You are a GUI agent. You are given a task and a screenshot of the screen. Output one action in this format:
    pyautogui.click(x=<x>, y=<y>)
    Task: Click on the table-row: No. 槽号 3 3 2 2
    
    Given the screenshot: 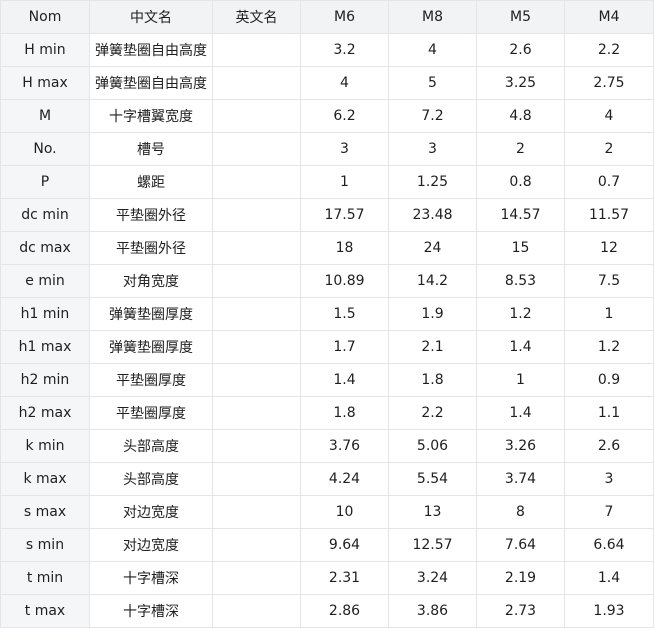 What is the action you would take?
    pyautogui.click(x=327, y=149)
    